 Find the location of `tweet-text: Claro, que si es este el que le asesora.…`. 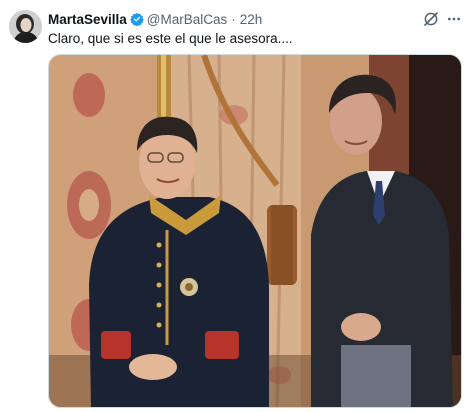

tweet-text: Claro, que si es este el que le asesora.… is located at coordinates (170, 38).